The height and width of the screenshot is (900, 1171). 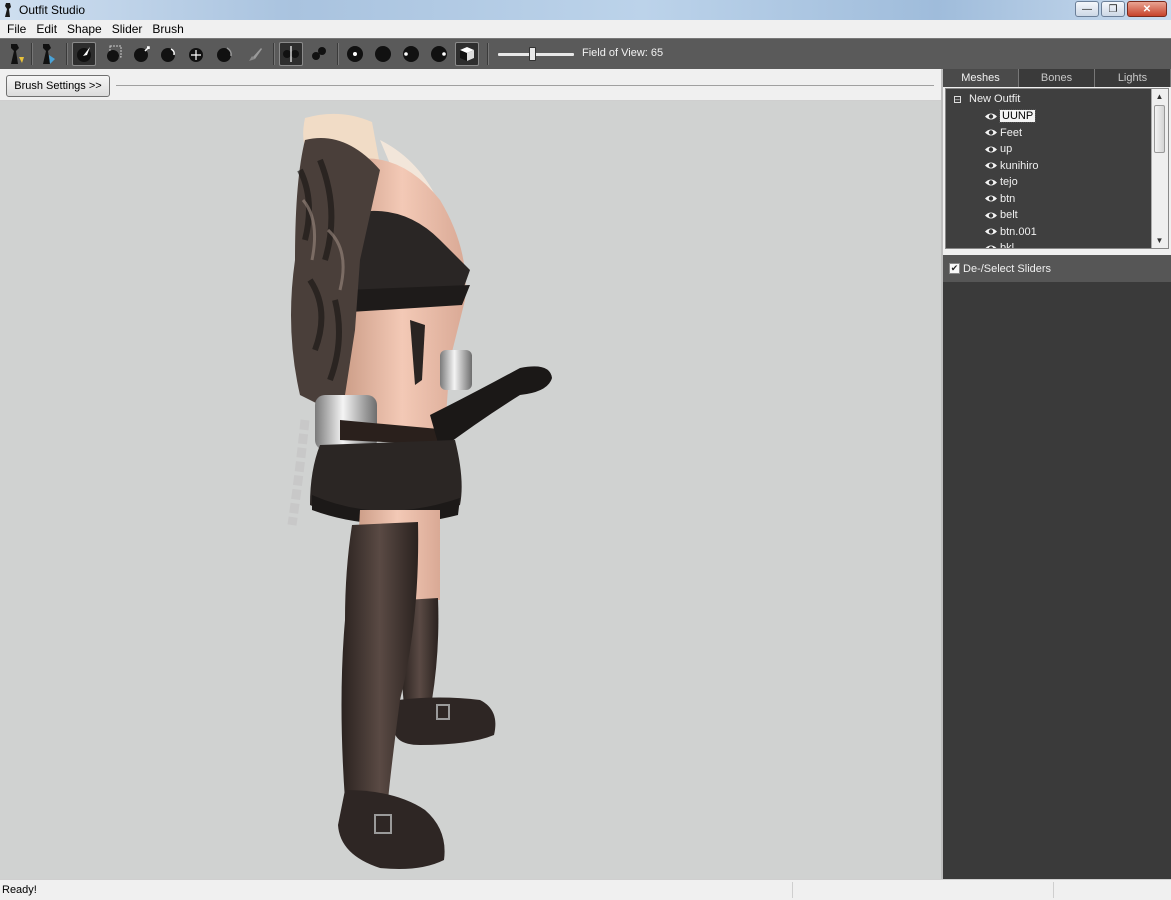 I want to click on view-right-icon, so click(x=439, y=54).